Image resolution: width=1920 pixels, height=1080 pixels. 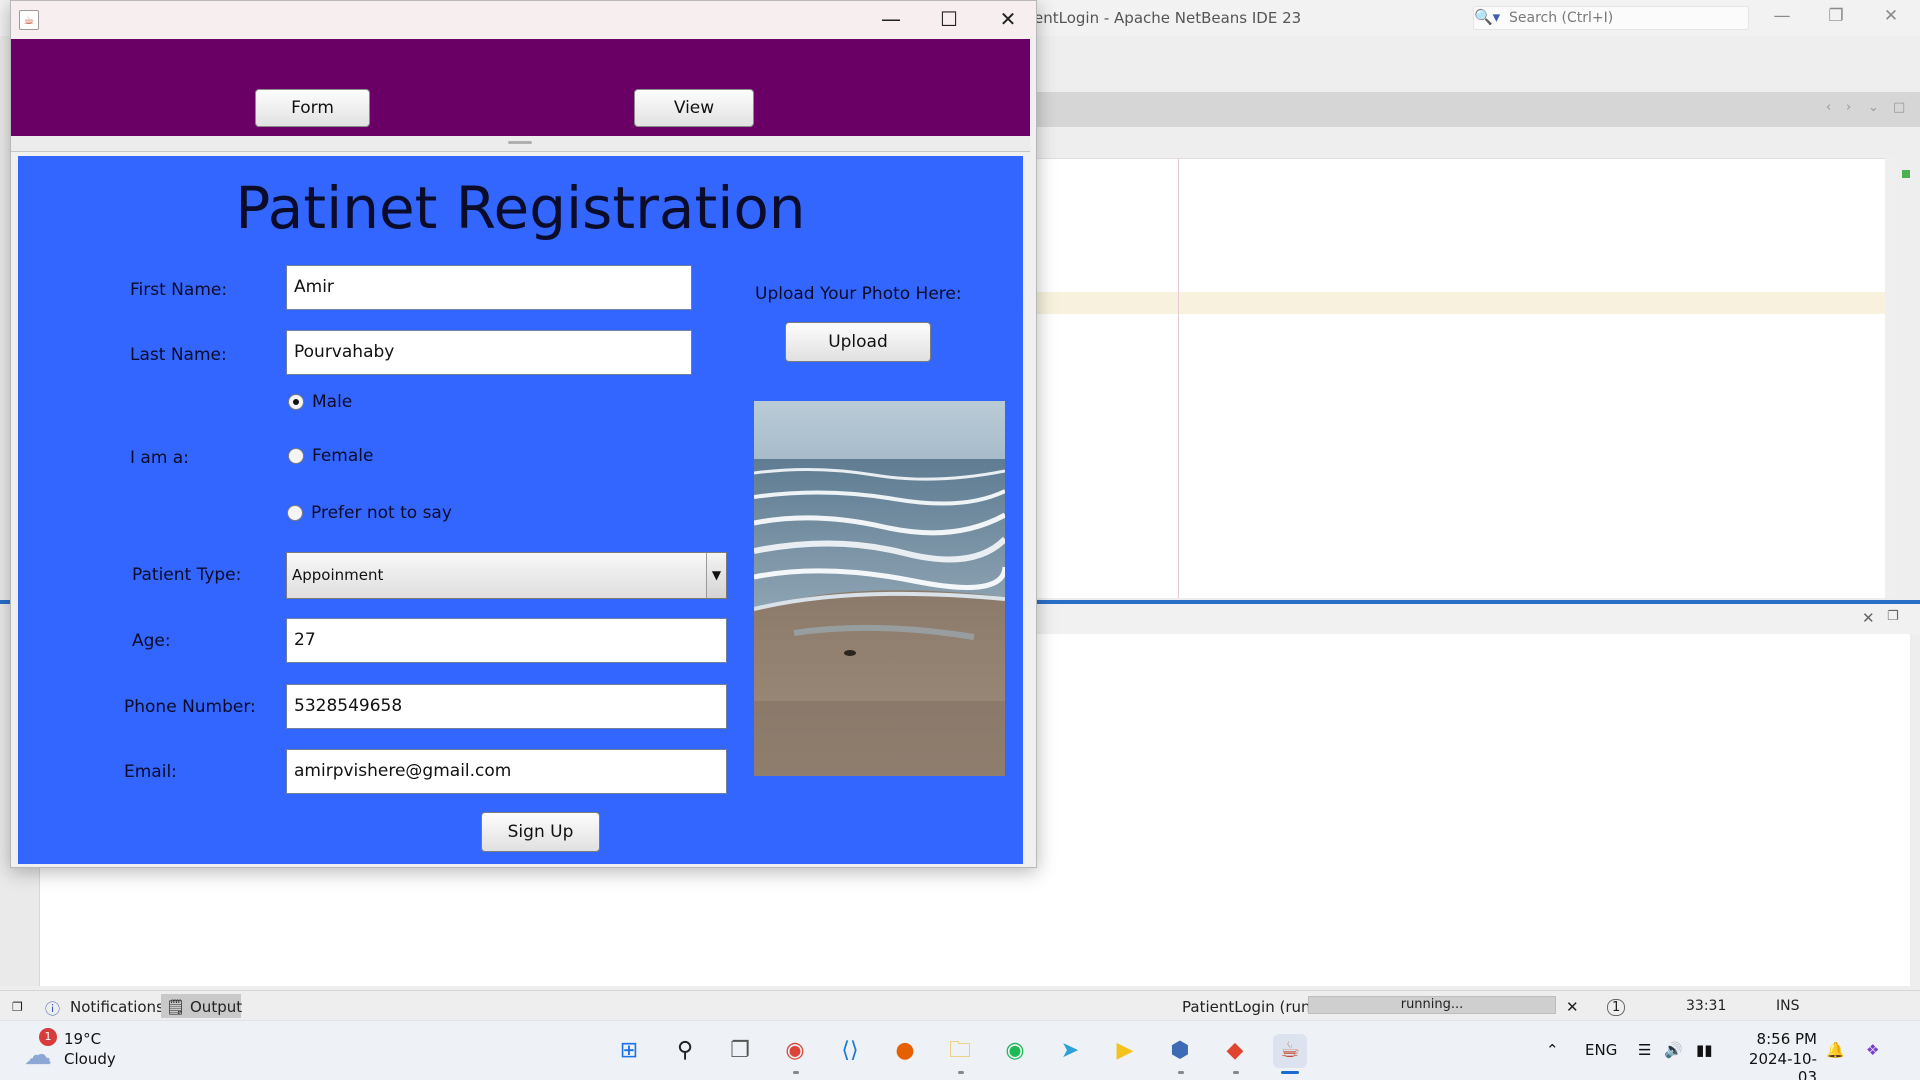 What do you see at coordinates (1487, 17) in the screenshot?
I see `search-icon: 🔍▾` at bounding box center [1487, 17].